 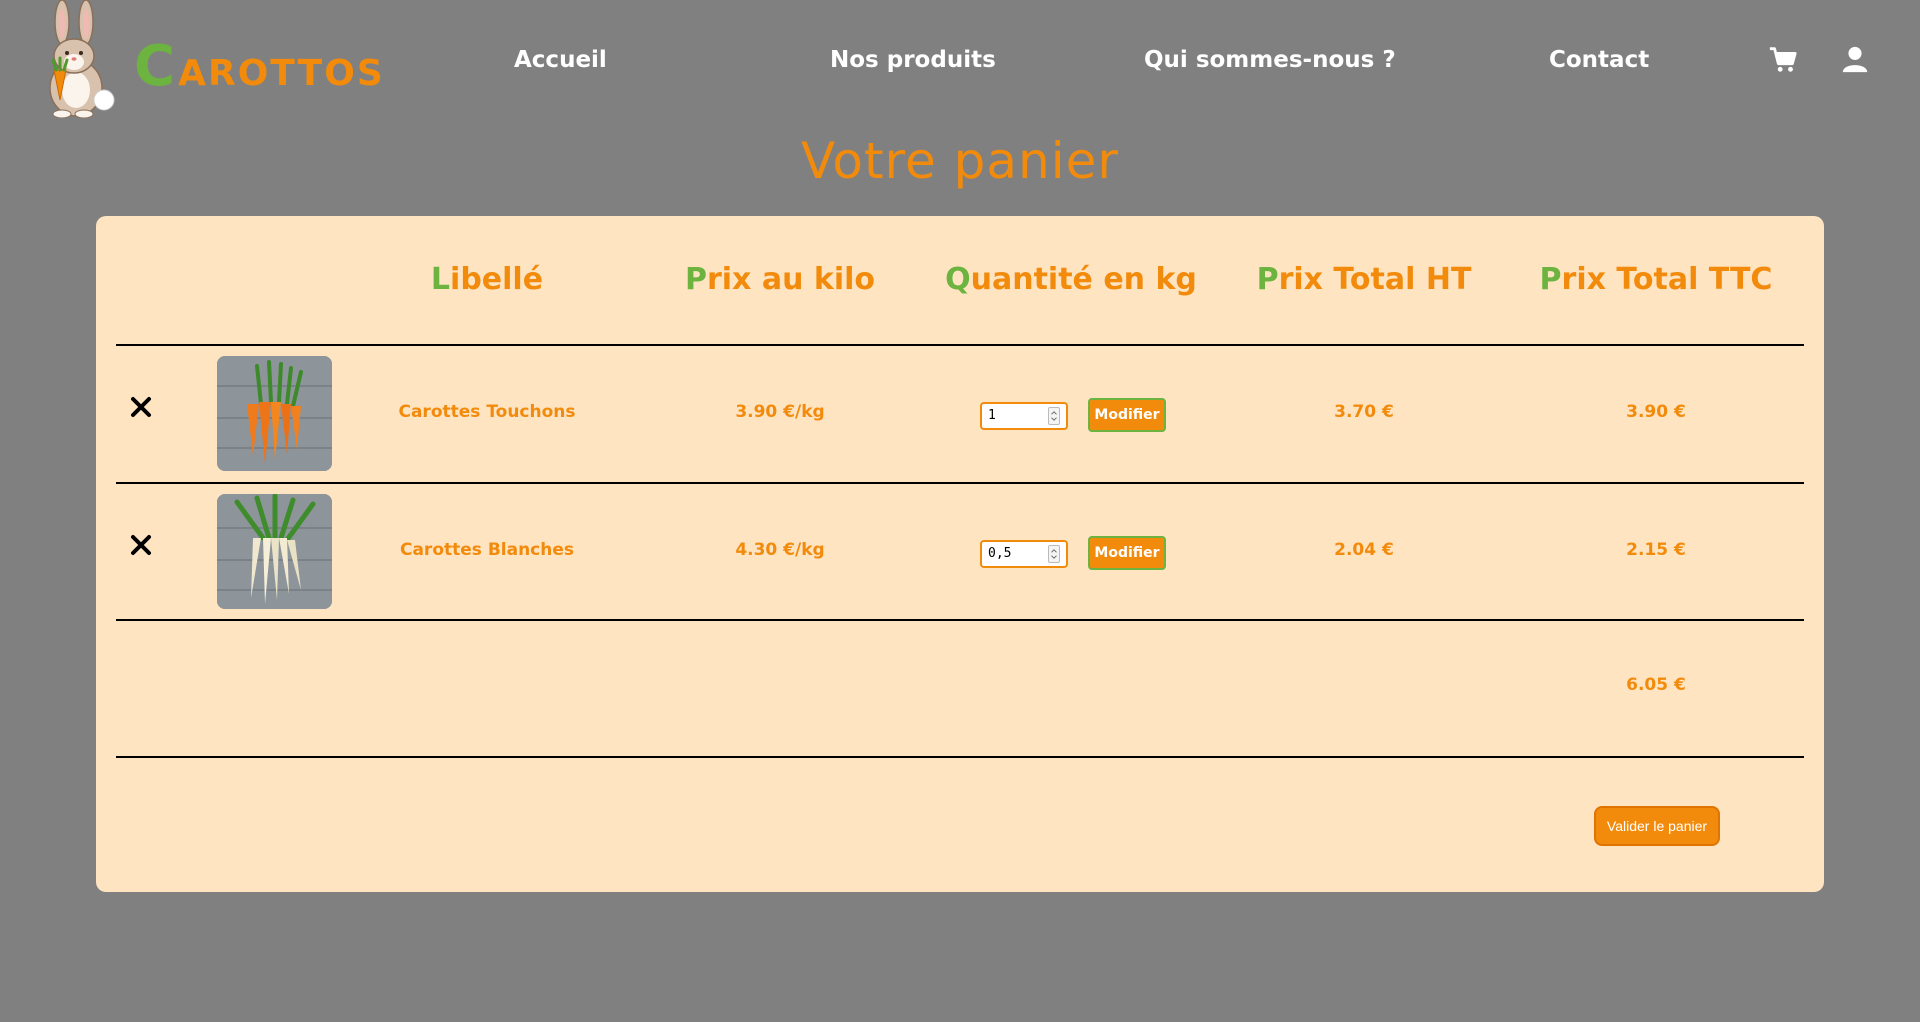 I want to click on shopping-cart-icon, so click(x=1783, y=59).